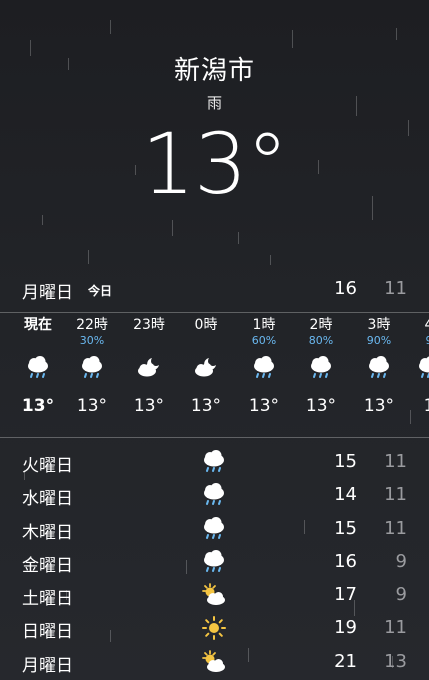  Describe the element at coordinates (149, 325) in the screenshot. I see `hour-label: 23時` at that location.